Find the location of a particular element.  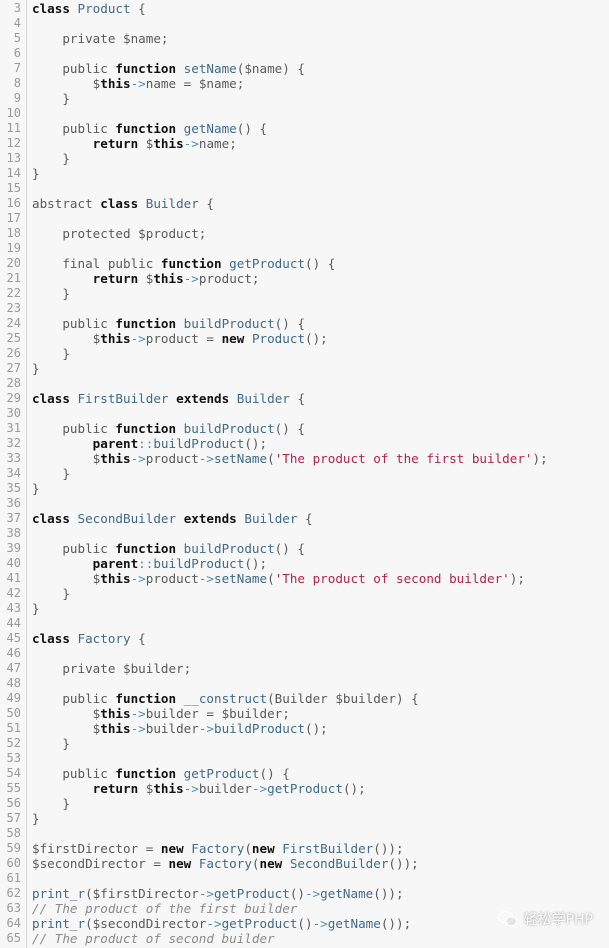

code-line: 35} is located at coordinates (304, 488).